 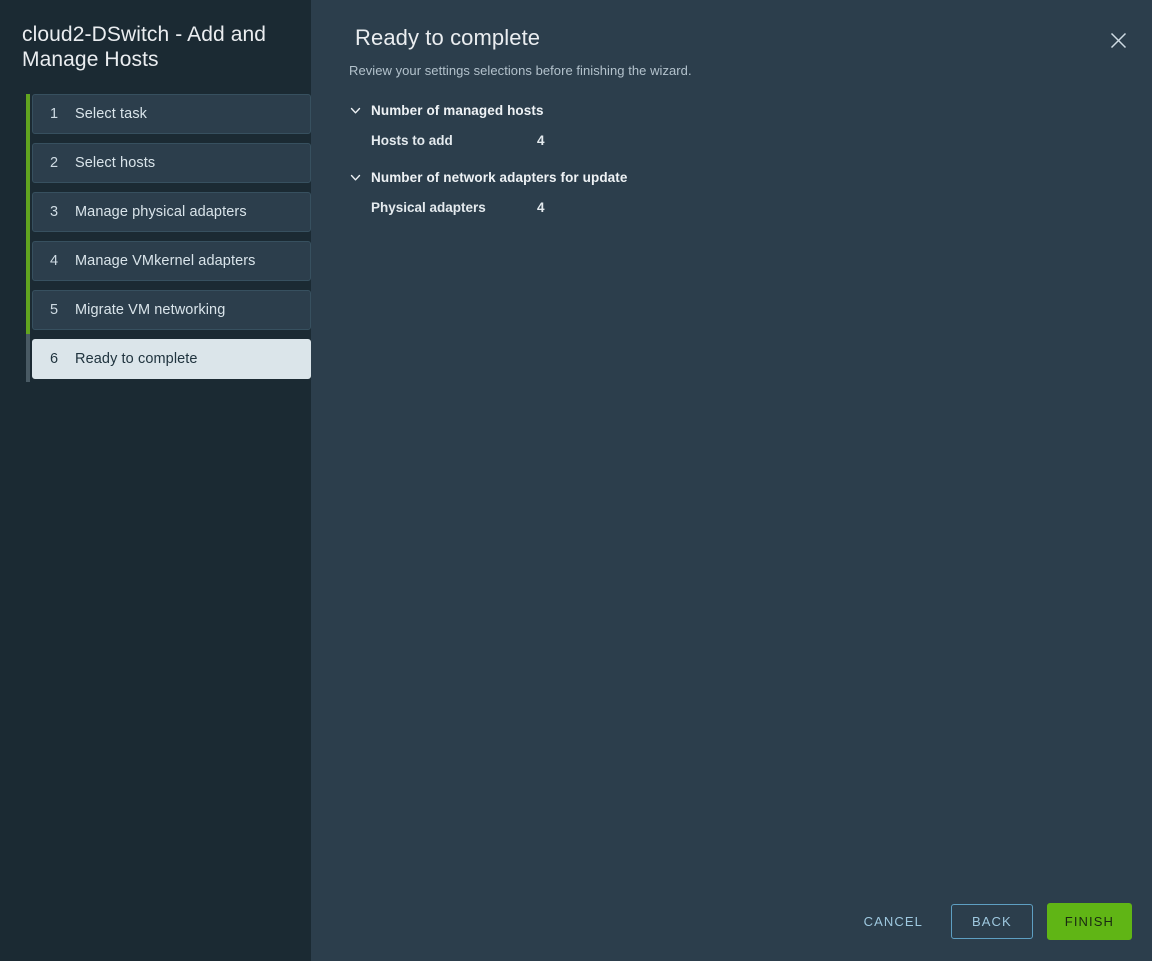 What do you see at coordinates (1089, 921) in the screenshot?
I see `finish-button: FINISH` at bounding box center [1089, 921].